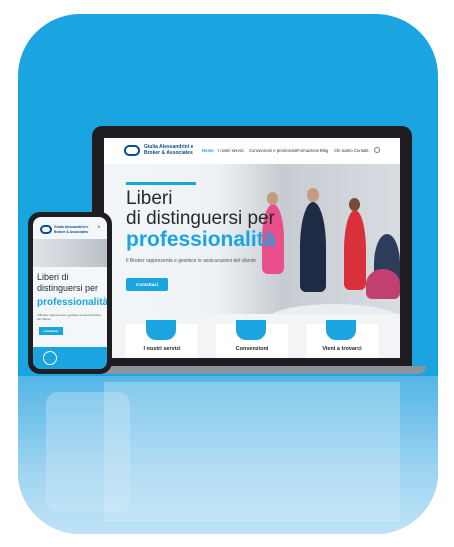 This screenshot has width=454, height=547. Describe the element at coordinates (324, 150) in the screenshot. I see `nav-item-blog: Blog` at that location.